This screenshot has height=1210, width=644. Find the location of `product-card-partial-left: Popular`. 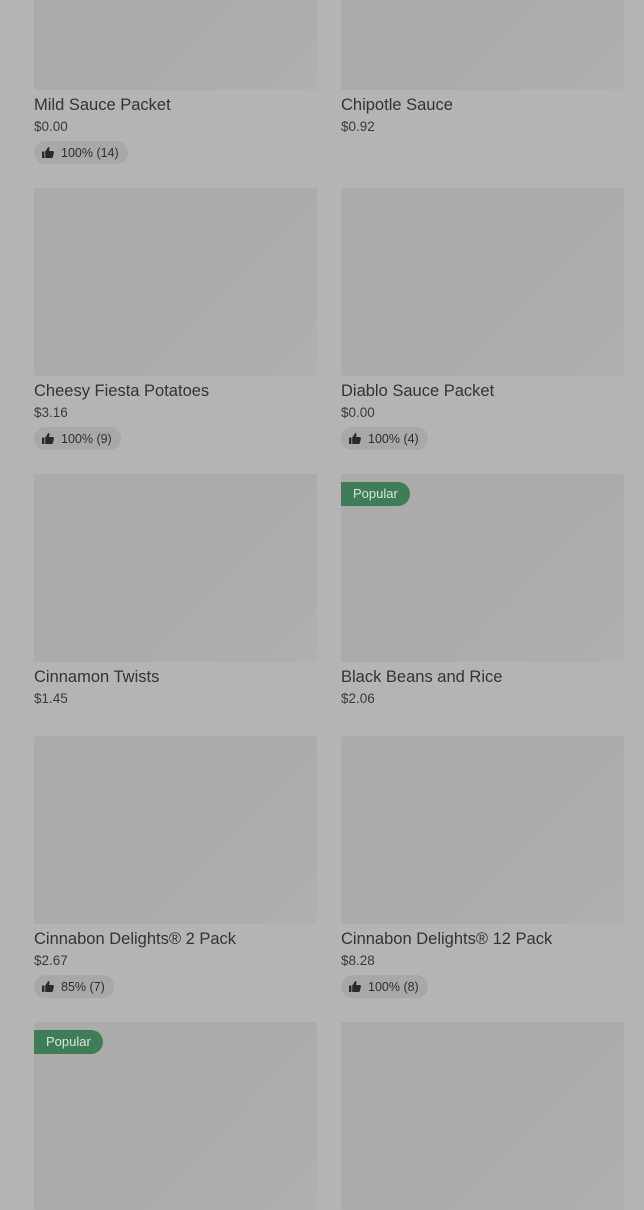

product-card-partial-left: Popular is located at coordinates (175, 1116).